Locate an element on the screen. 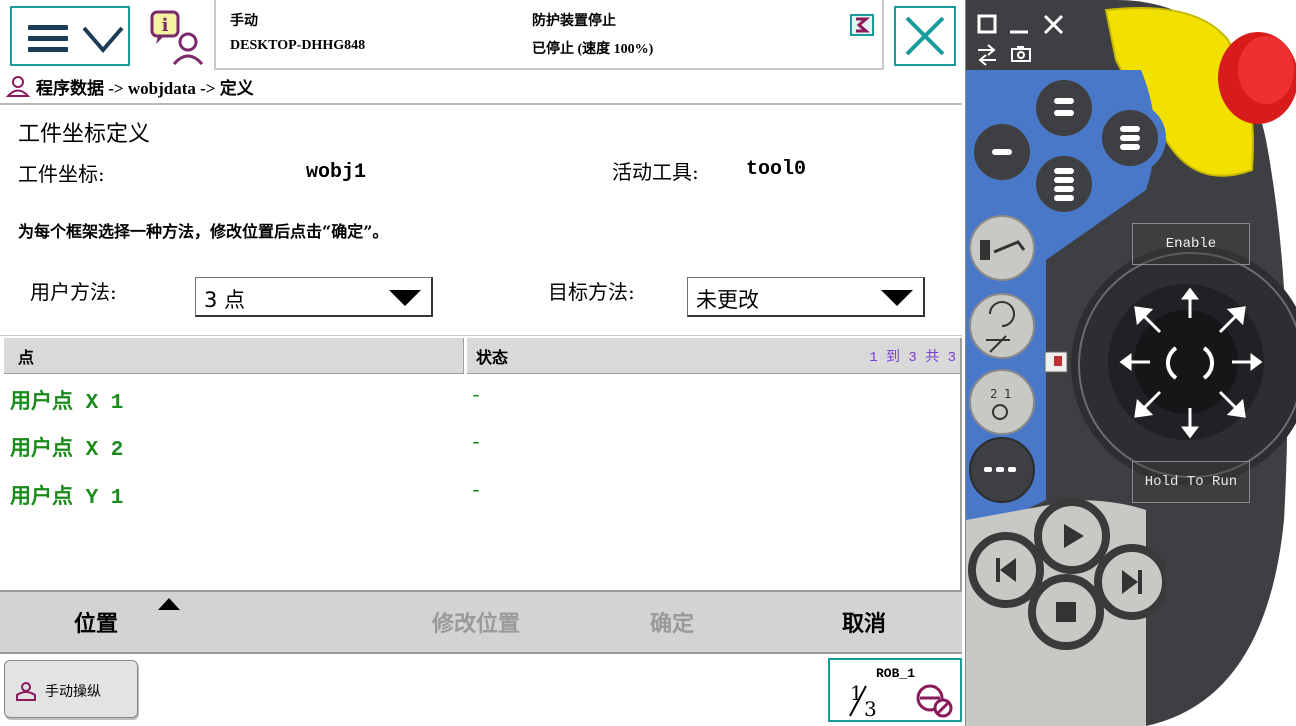 Image resolution: width=1296 pixels, height=726 pixels. camera-icon is located at coordinates (1021, 54).